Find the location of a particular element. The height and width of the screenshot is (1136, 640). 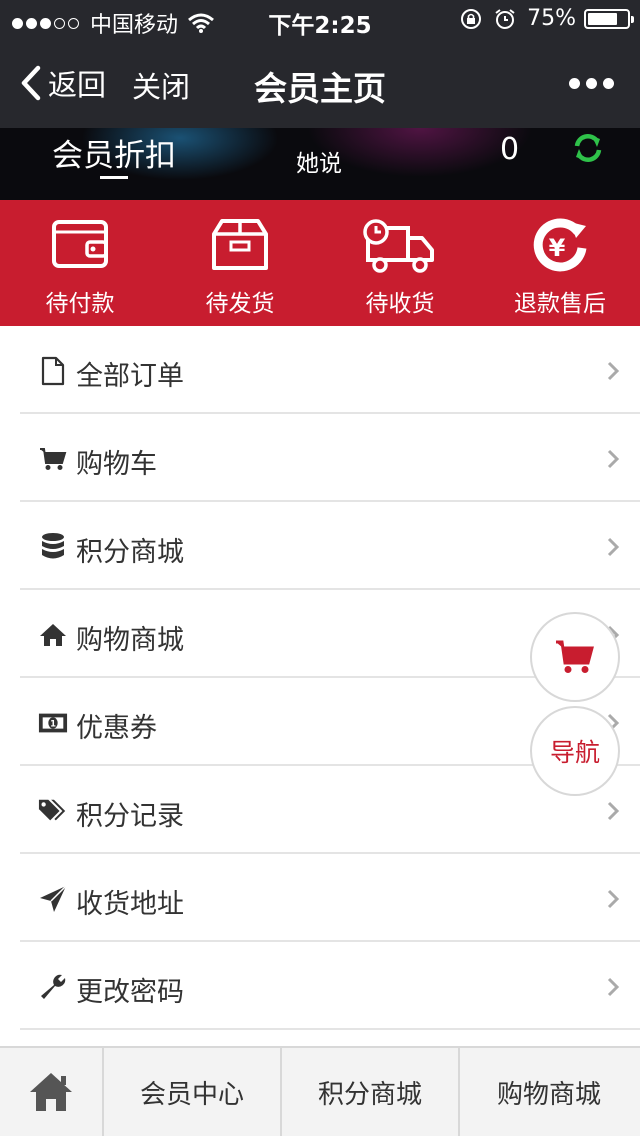

tab-home is located at coordinates (52, 1092).